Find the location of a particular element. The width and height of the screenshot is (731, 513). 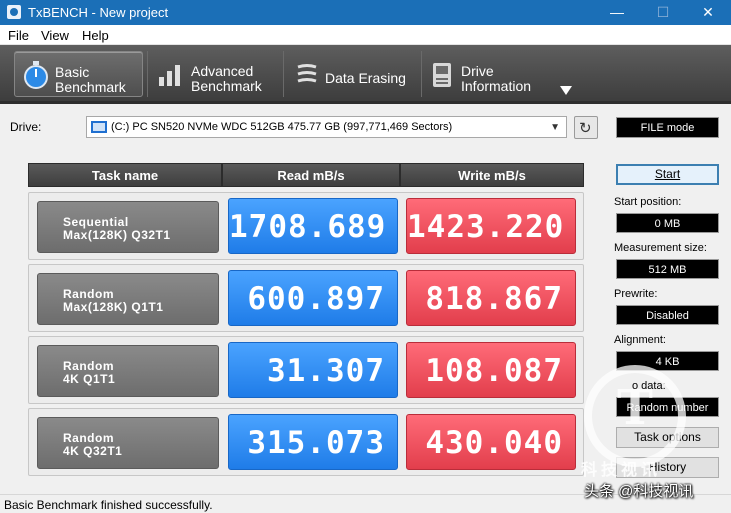

read-speed-value: 315.073 is located at coordinates (313, 442).